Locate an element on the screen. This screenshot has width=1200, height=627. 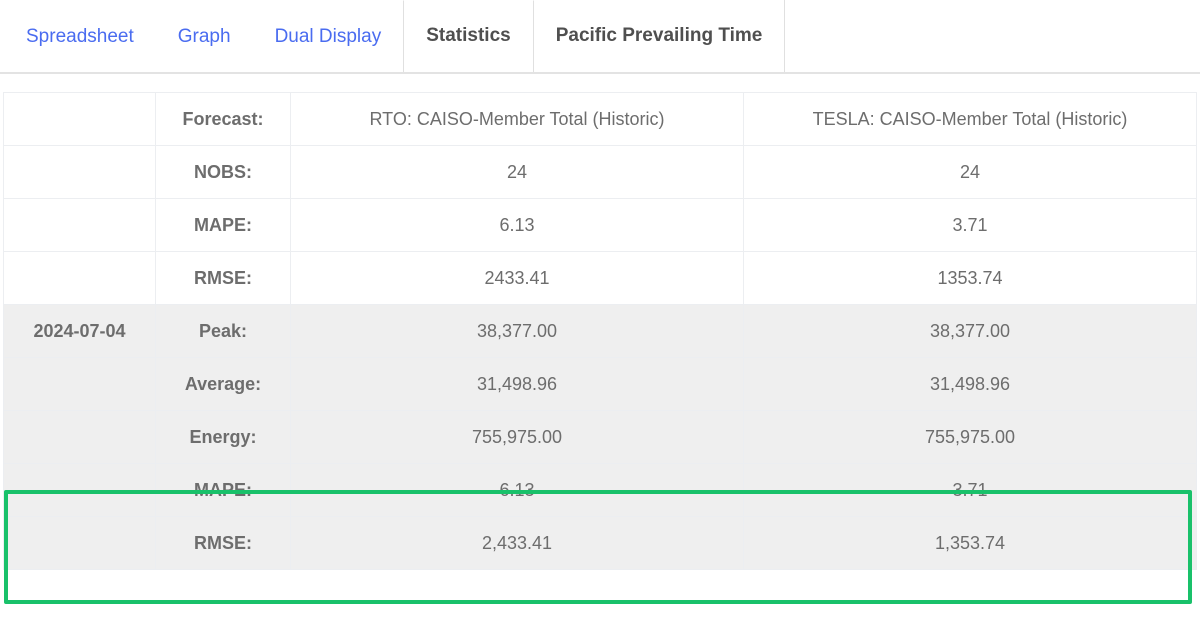
row-col2-cell: 38,377.00 is located at coordinates (970, 331).